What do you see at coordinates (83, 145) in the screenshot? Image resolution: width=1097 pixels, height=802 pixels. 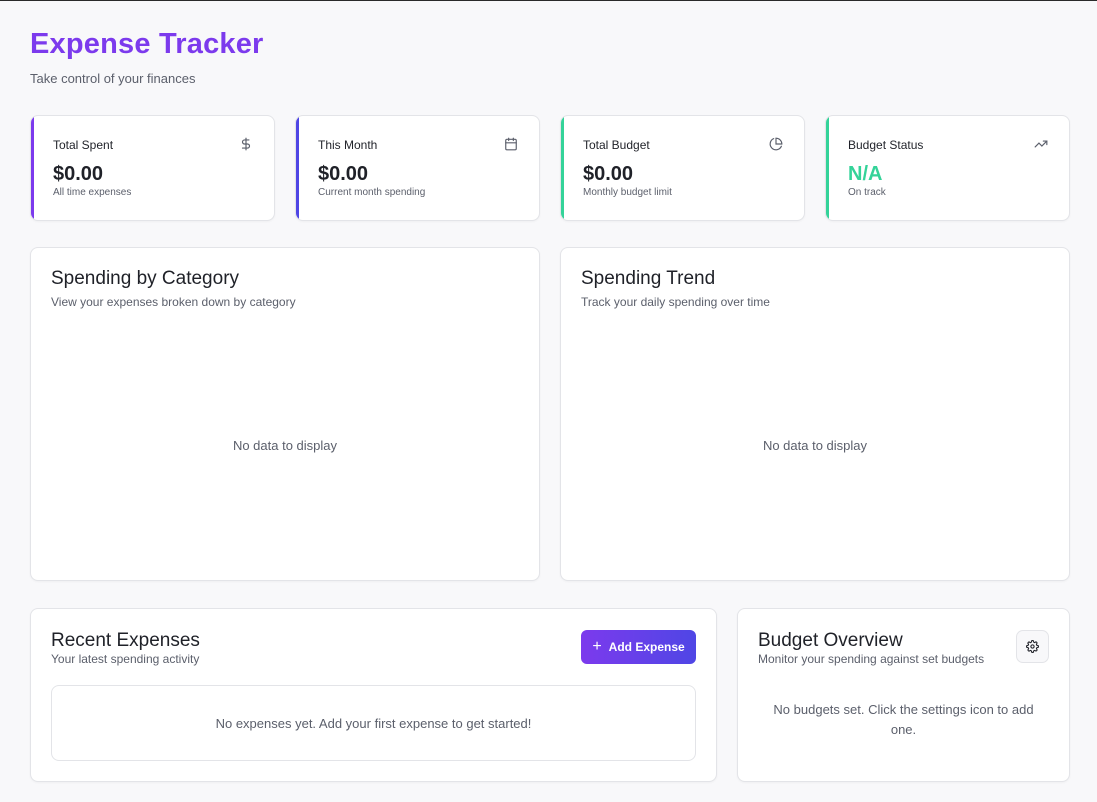 I see `stat-label: Total Spent` at bounding box center [83, 145].